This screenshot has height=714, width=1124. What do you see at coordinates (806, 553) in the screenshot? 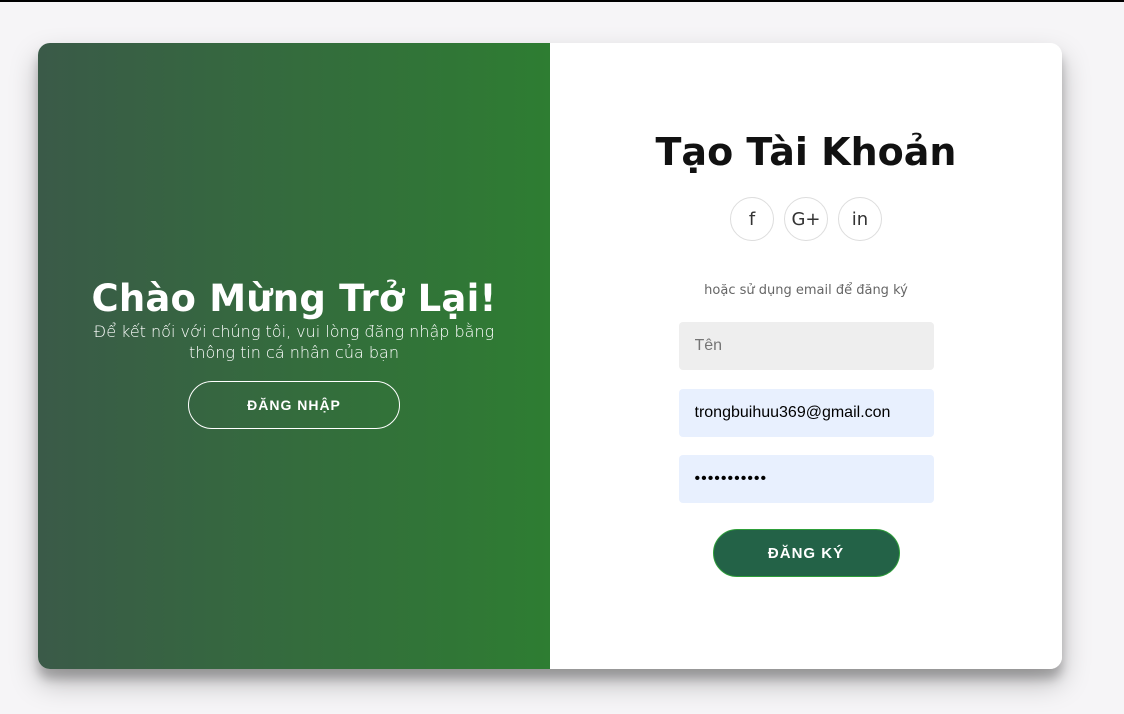
I see `signup-button: ĐĂNG KÝ` at bounding box center [806, 553].